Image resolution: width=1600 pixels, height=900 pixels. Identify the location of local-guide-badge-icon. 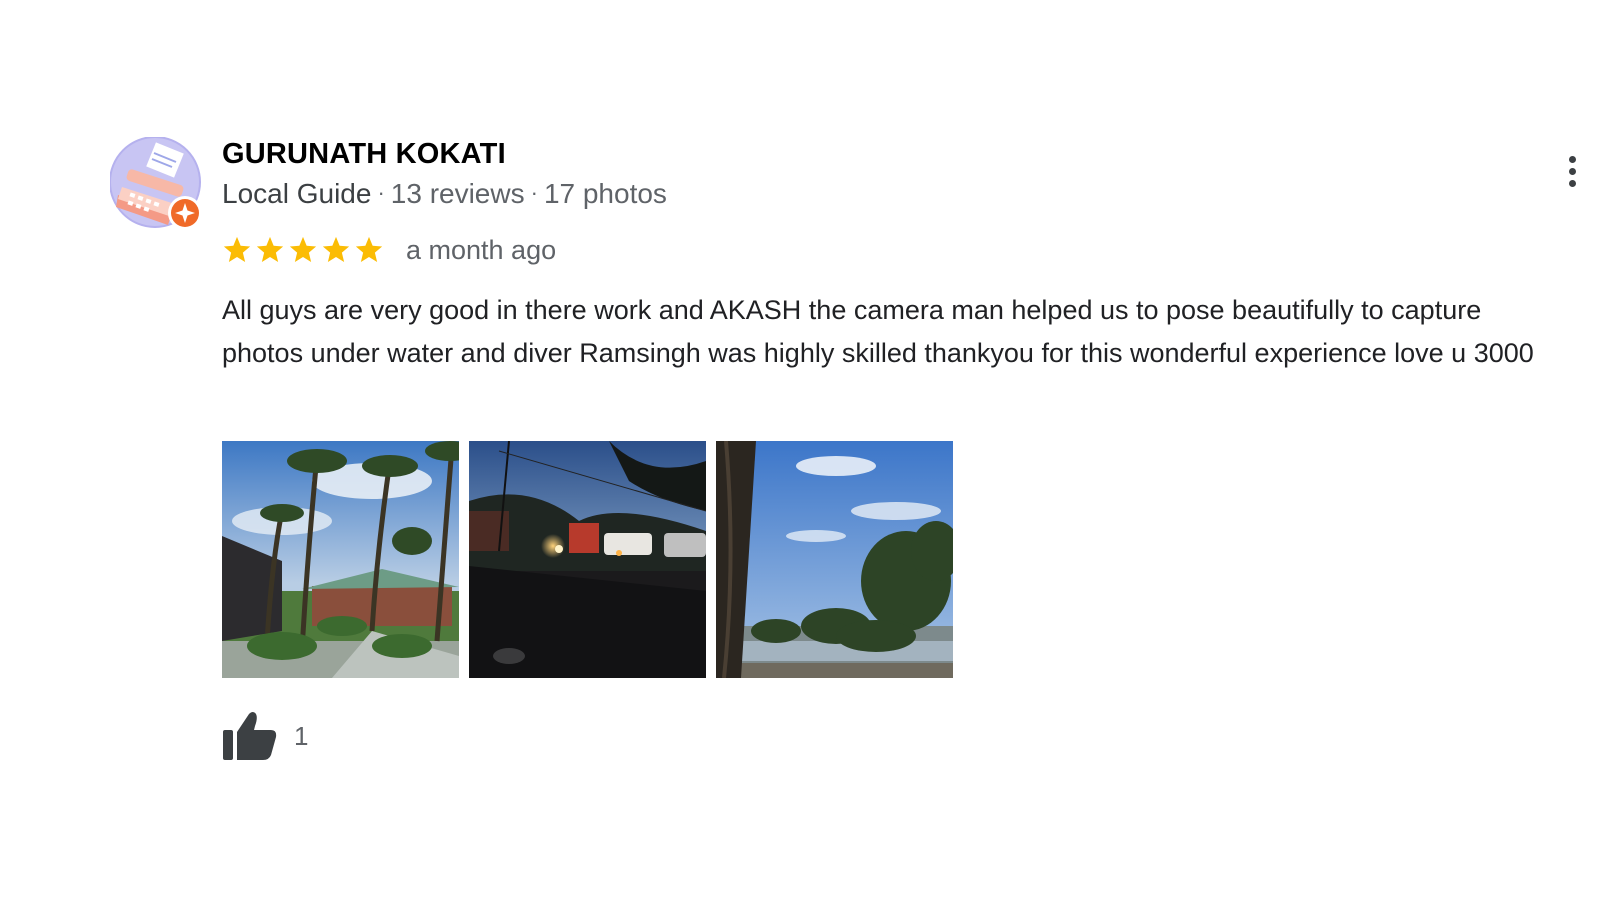
(185, 213).